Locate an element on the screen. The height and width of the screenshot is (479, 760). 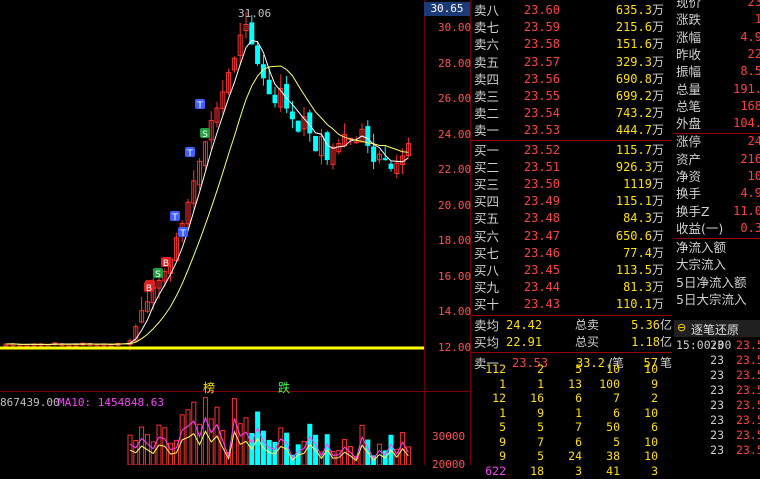
order-volume-value: 151.6 is located at coordinates (633, 44).